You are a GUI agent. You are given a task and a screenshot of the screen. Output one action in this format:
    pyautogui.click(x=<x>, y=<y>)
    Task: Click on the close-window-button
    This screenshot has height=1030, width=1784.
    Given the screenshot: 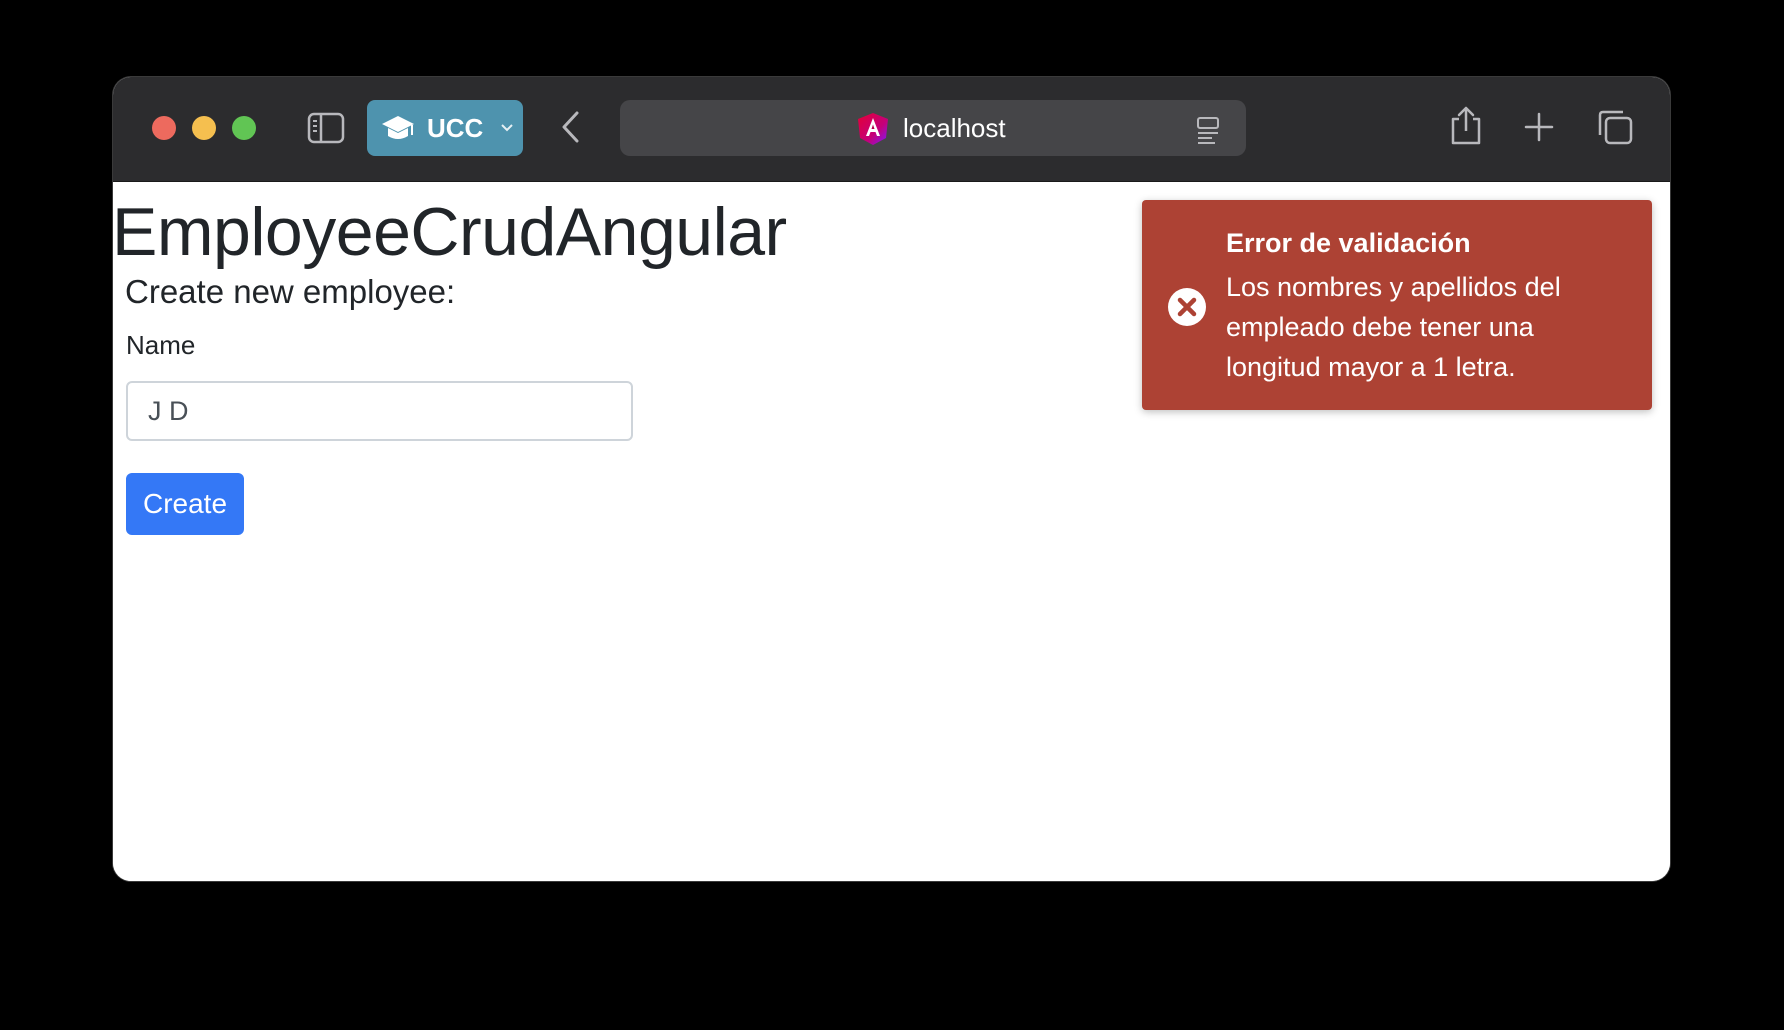 What is the action you would take?
    pyautogui.click(x=164, y=128)
    